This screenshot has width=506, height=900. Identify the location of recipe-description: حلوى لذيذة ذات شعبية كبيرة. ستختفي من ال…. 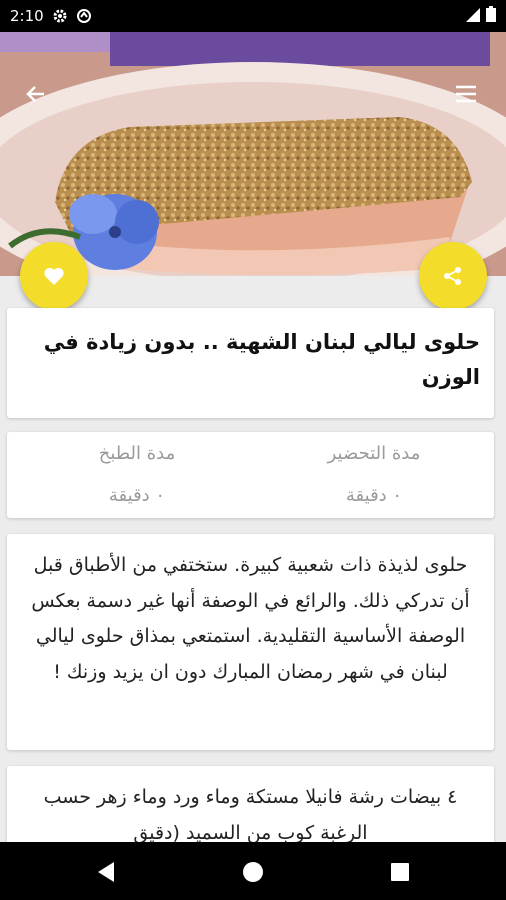
(250, 618).